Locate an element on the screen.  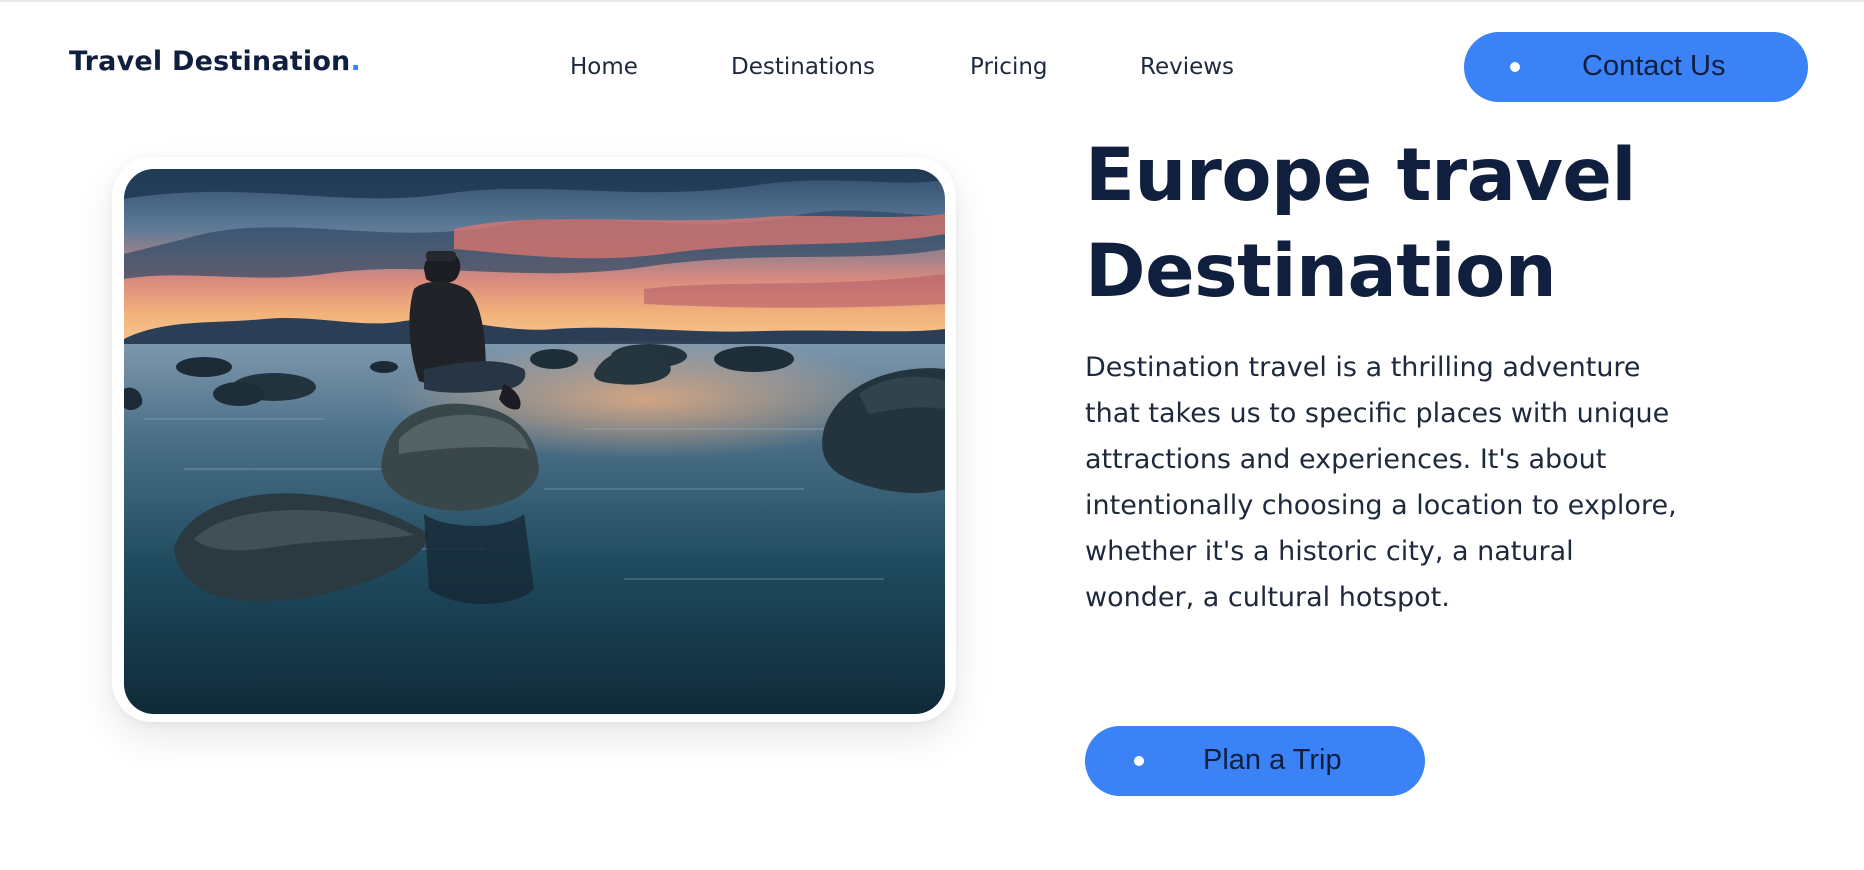
nav-link-reviews: Reviews is located at coordinates (1187, 67).